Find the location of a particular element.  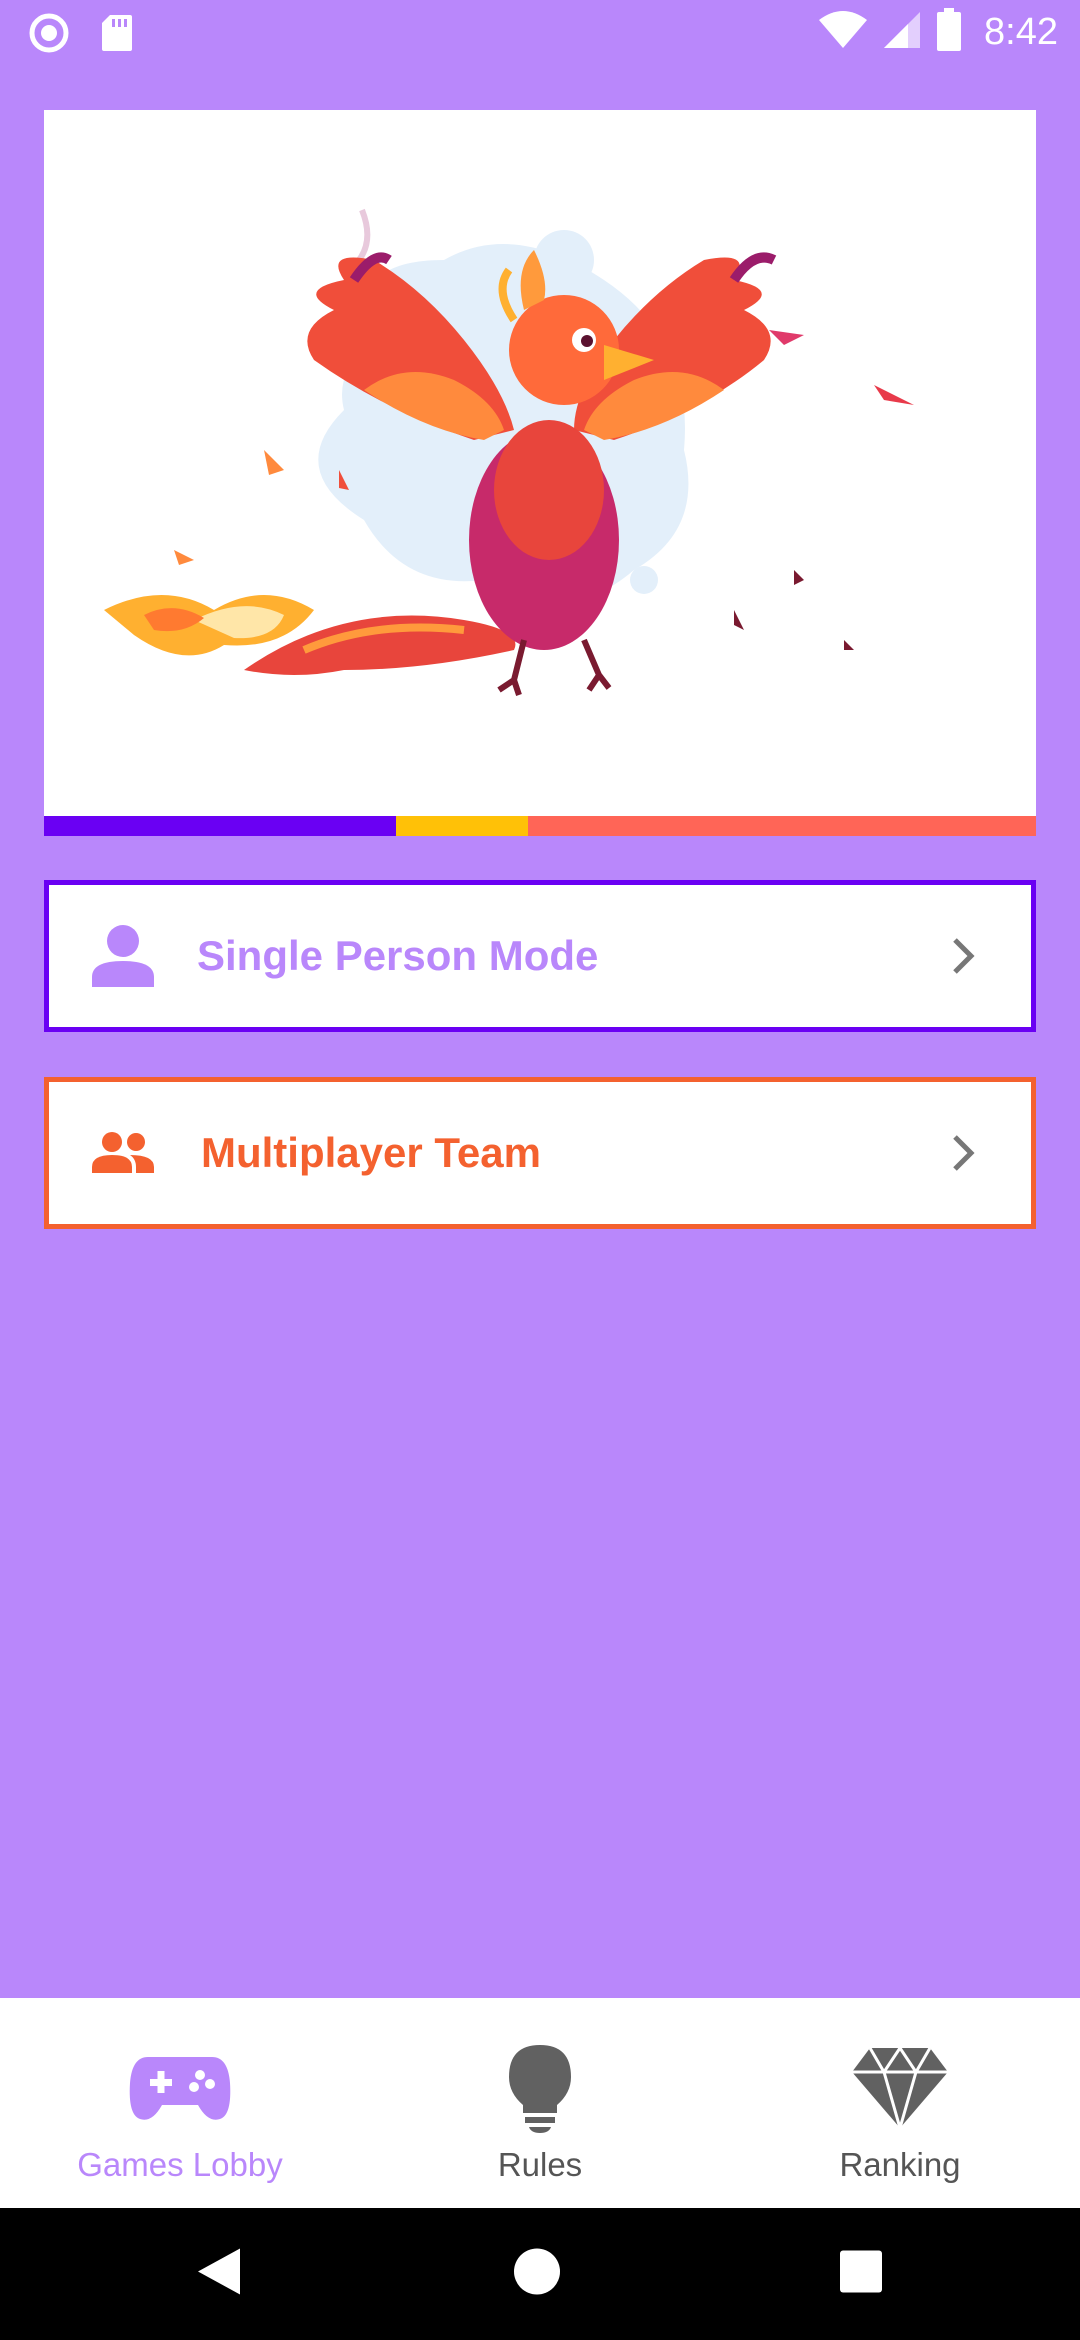

back-icon is located at coordinates (219, 2274).